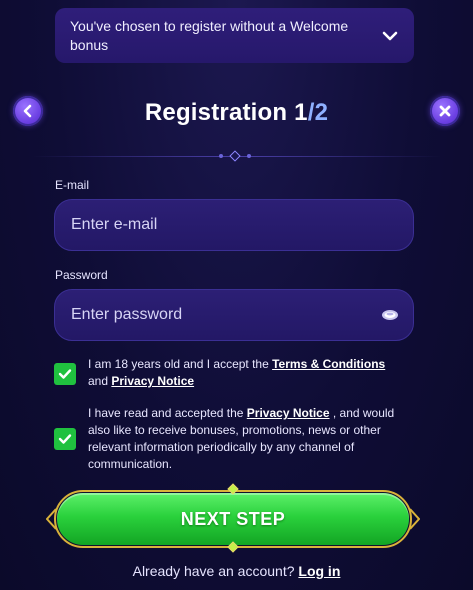 Image resolution: width=473 pixels, height=590 pixels. What do you see at coordinates (180, 364) in the screenshot?
I see `age-consent-prefix: I am 18 years old and I accept the` at bounding box center [180, 364].